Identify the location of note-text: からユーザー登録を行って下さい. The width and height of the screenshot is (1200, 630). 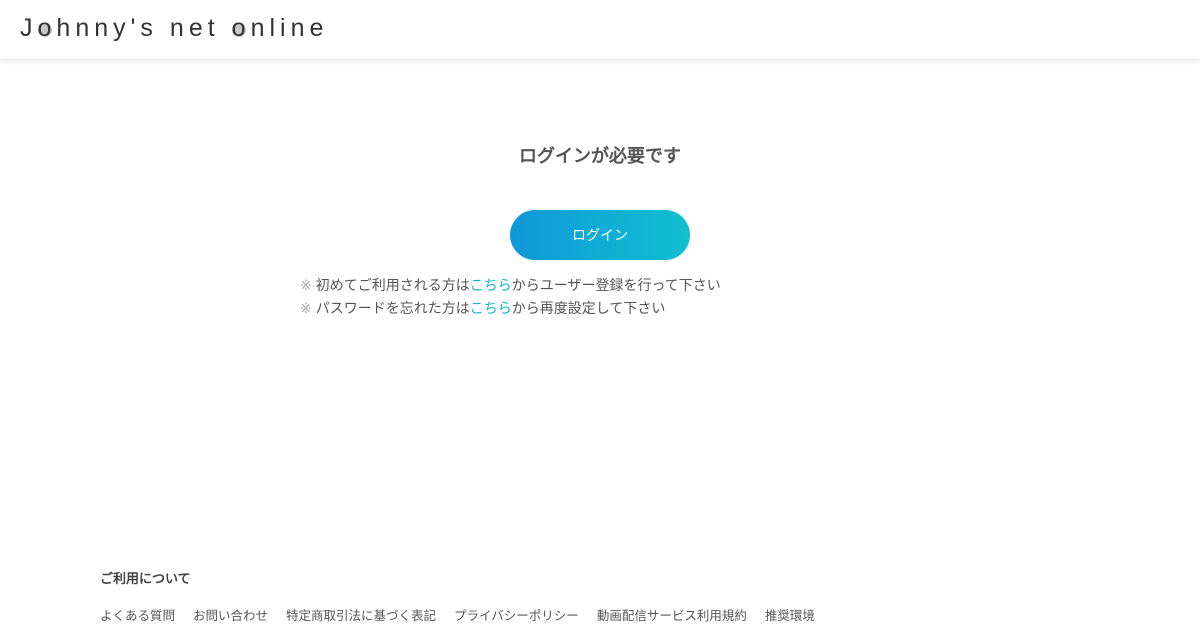
(616, 286).